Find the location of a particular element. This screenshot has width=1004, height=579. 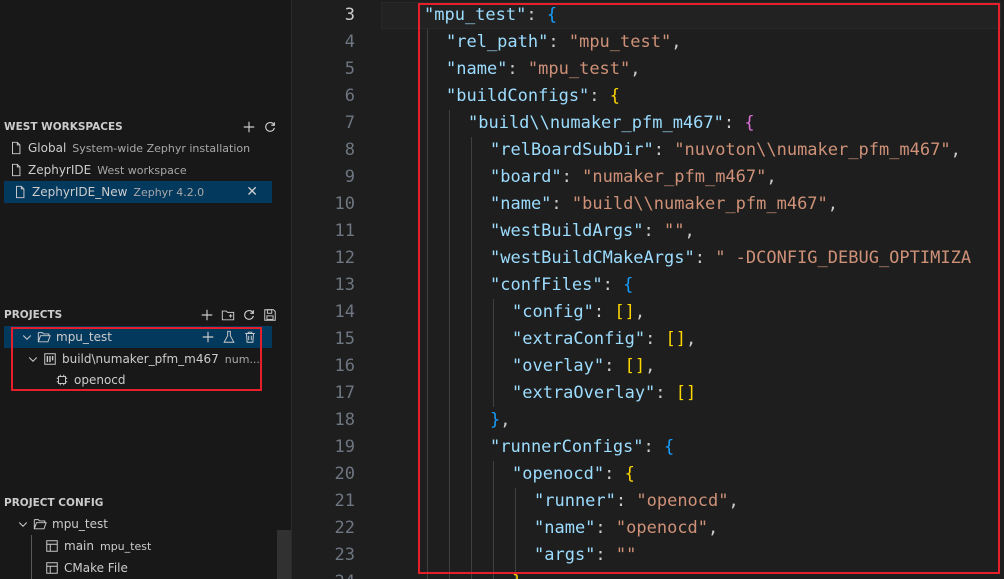

code-line: "runnerConfigs": { is located at coordinates (582, 447).